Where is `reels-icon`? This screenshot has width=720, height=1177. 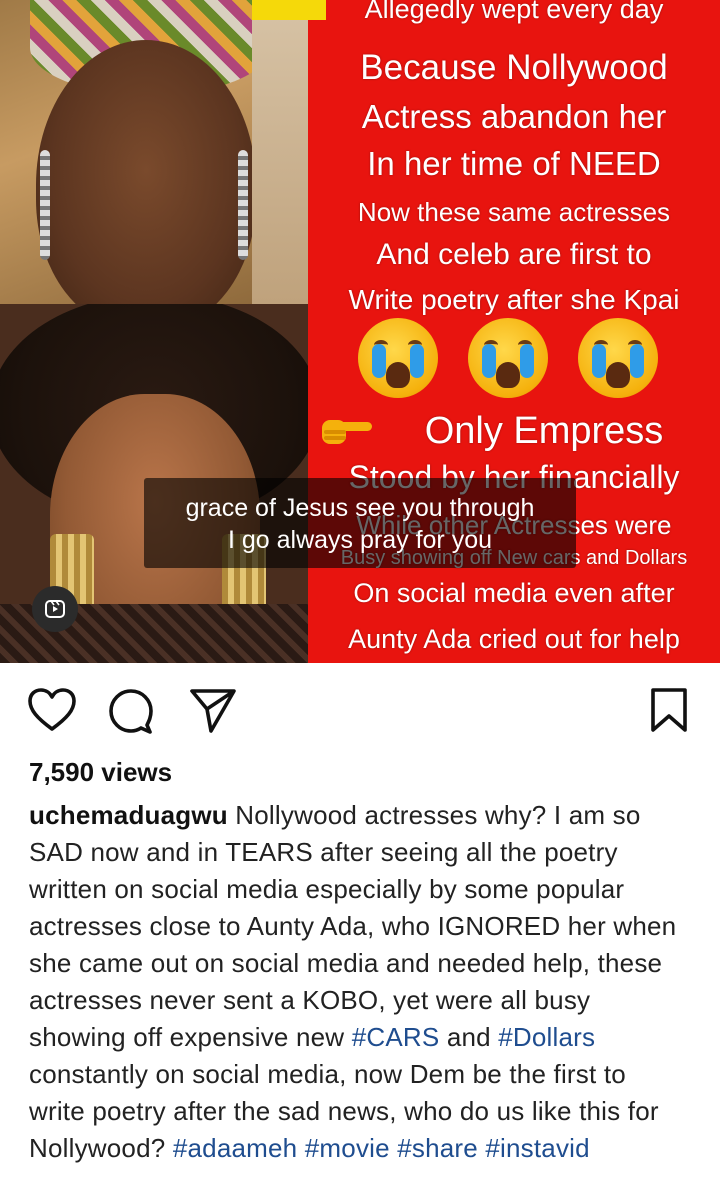
reels-icon is located at coordinates (55, 609).